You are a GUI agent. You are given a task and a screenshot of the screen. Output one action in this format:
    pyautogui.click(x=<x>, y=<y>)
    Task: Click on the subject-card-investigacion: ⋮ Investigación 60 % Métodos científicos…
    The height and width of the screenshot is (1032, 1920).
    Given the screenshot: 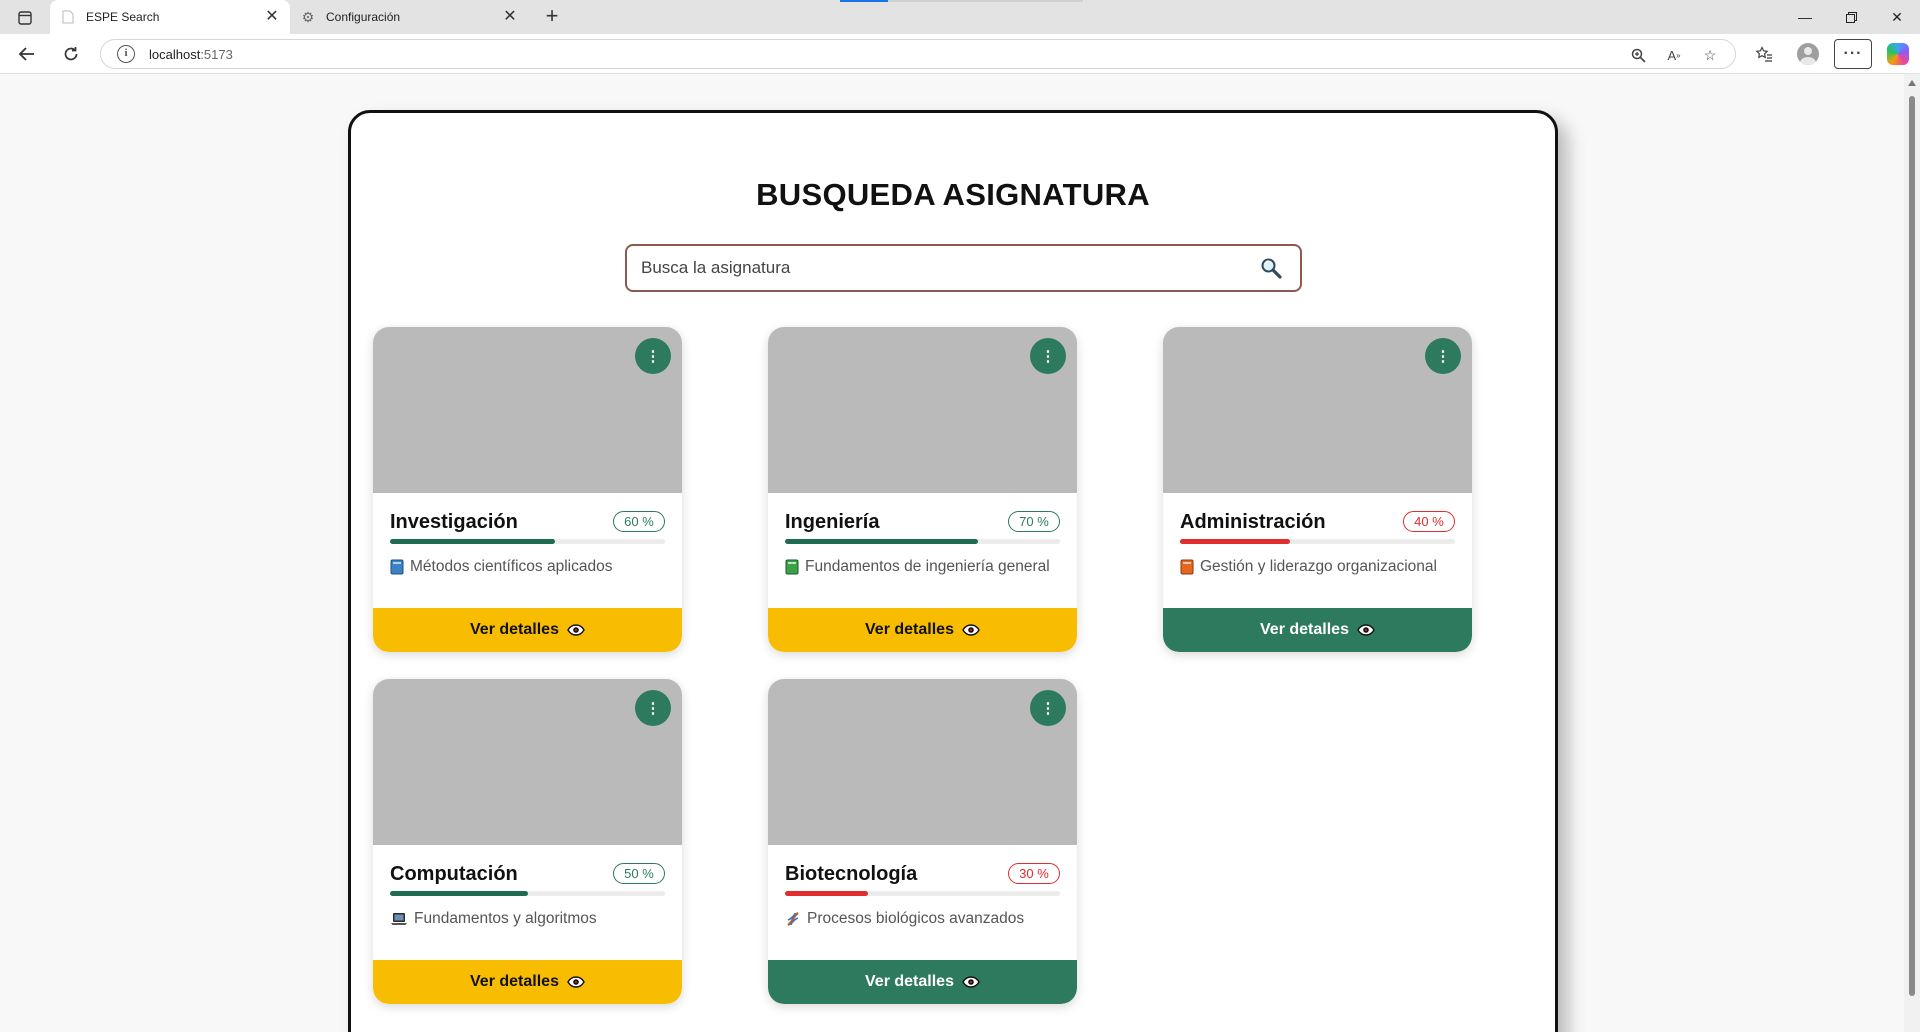 What is the action you would take?
    pyautogui.click(x=527, y=489)
    